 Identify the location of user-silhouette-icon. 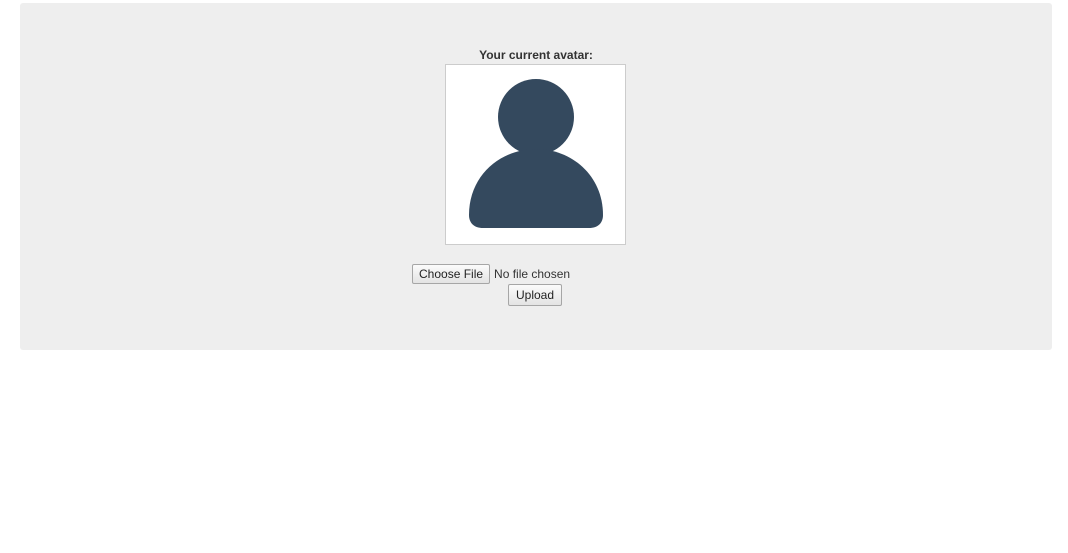
(536, 153).